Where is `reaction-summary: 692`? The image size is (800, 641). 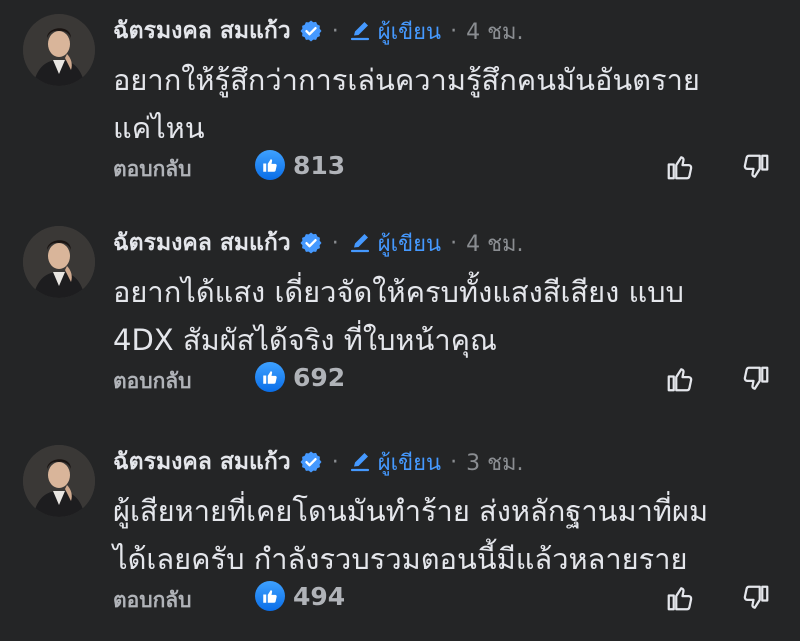 reaction-summary: 692 is located at coordinates (300, 377).